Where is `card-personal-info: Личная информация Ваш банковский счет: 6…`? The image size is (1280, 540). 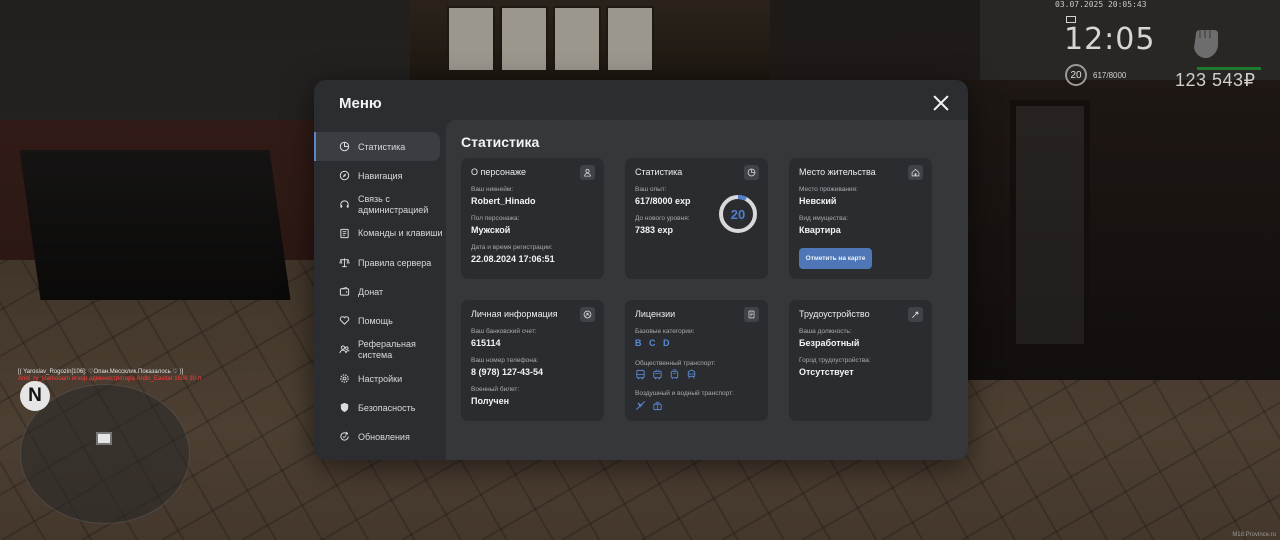
card-personal-info: Личная информация Ваш банковский счет: 6… is located at coordinates (532, 360).